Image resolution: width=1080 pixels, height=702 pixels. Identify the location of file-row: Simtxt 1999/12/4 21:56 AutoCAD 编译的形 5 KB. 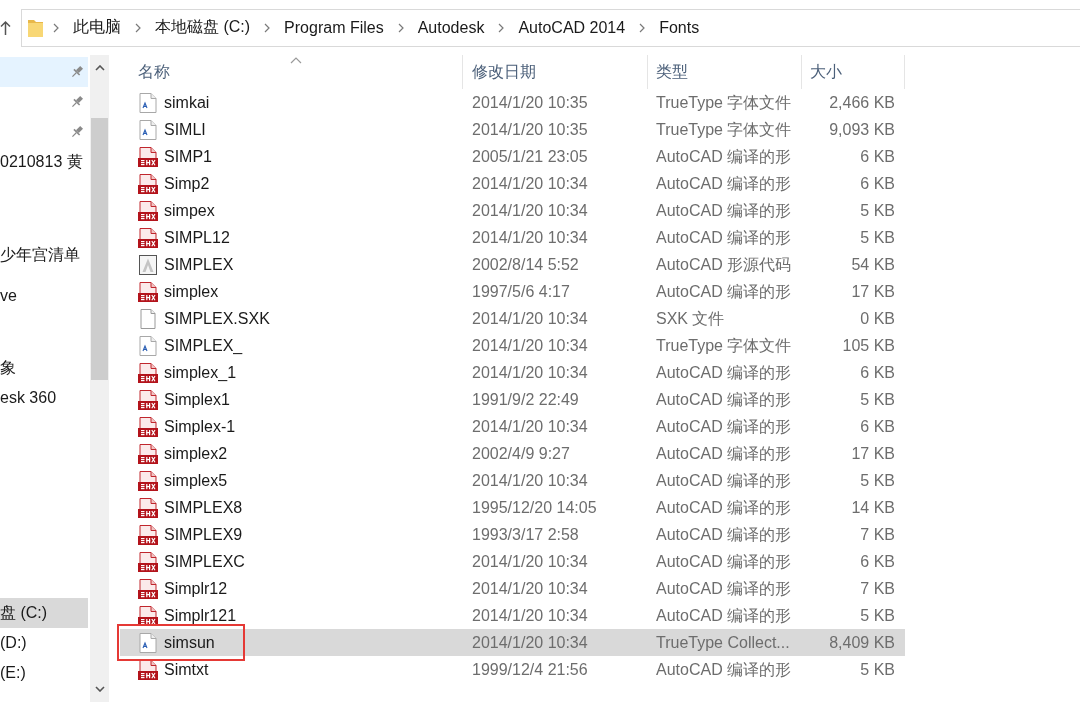
(512, 669).